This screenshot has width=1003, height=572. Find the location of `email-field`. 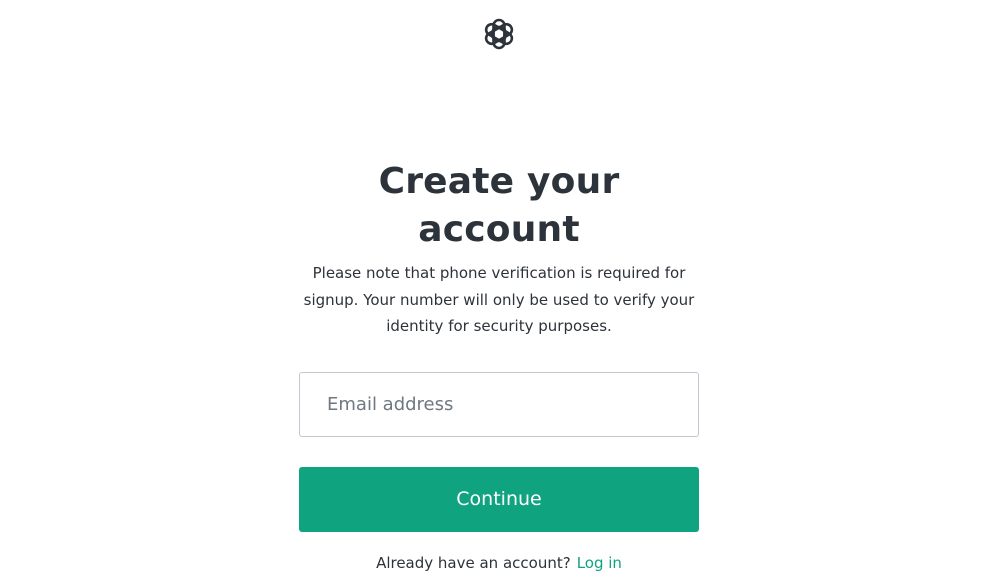

email-field is located at coordinates (499, 404).